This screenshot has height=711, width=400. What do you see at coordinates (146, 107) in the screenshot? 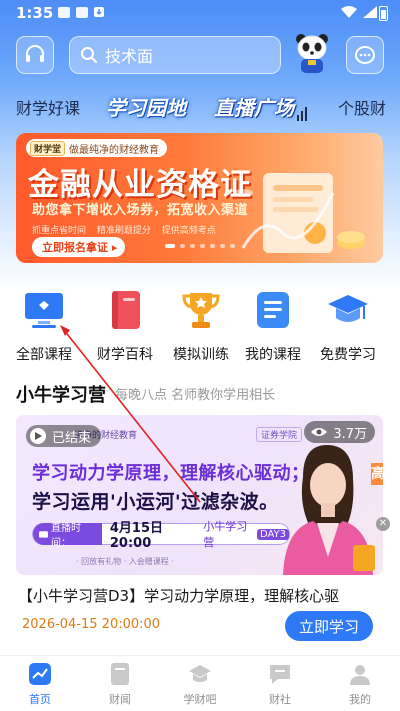
I see `tab-study-garden: 学习园地` at bounding box center [146, 107].